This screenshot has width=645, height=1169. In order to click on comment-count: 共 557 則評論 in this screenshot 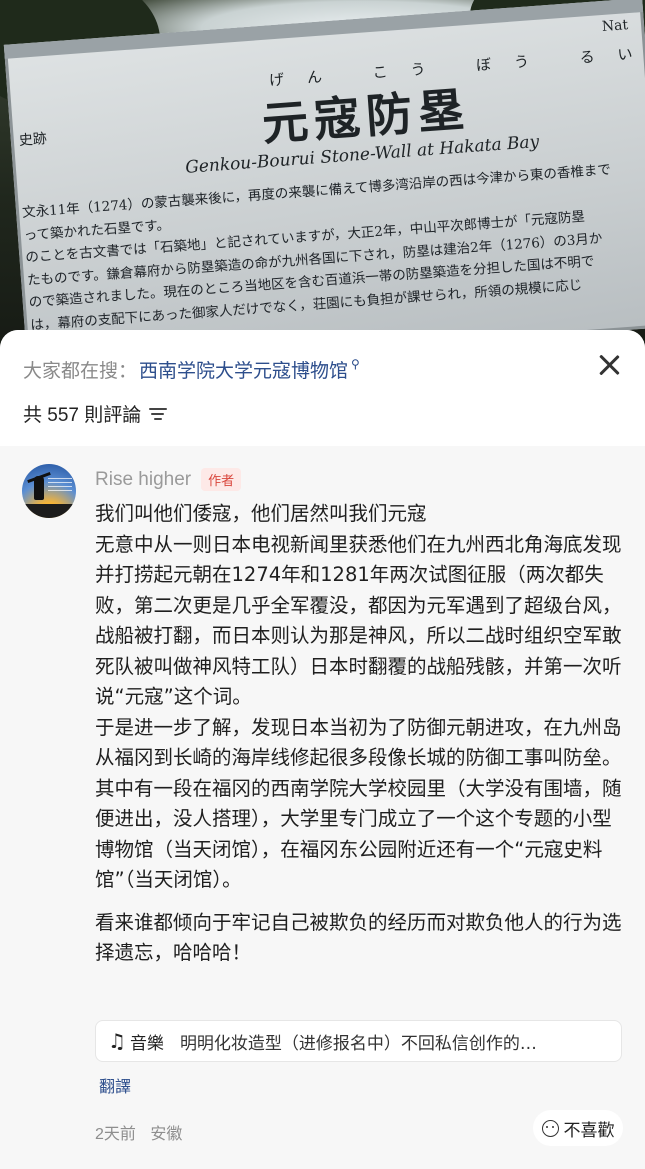, I will do `click(82, 415)`.